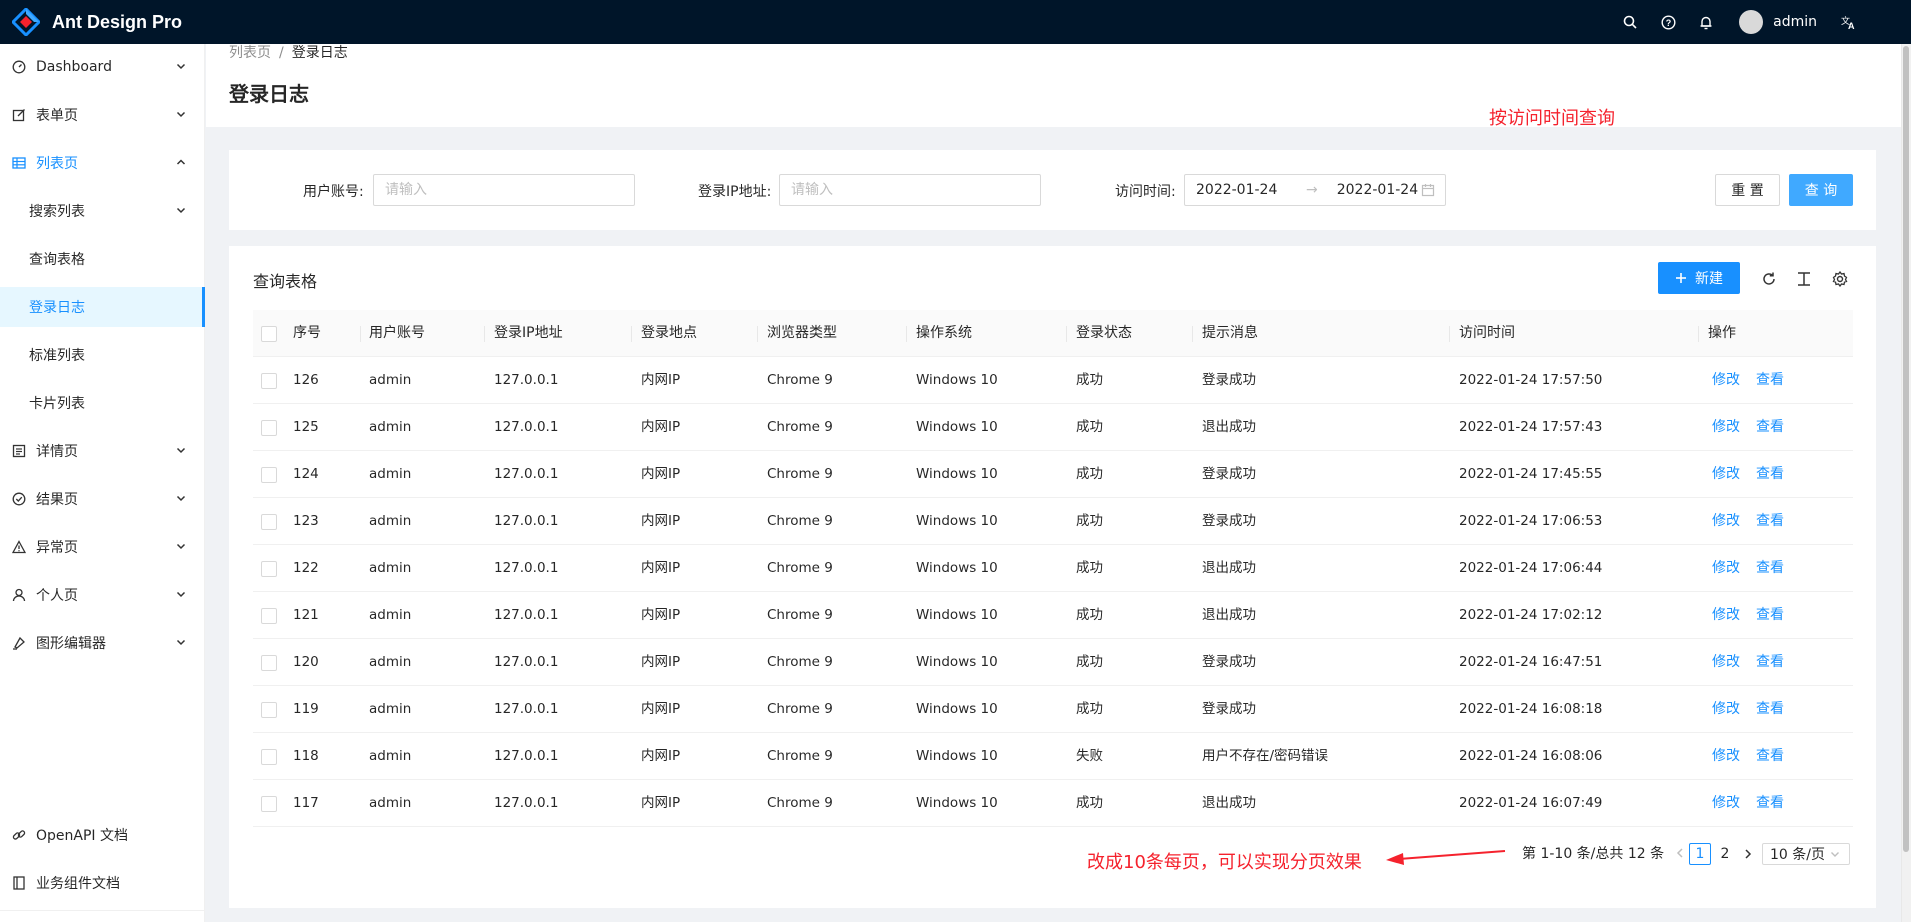 The image size is (1911, 922). I want to click on sidebar-link-component-docs: 业务组件文档, so click(102, 883).